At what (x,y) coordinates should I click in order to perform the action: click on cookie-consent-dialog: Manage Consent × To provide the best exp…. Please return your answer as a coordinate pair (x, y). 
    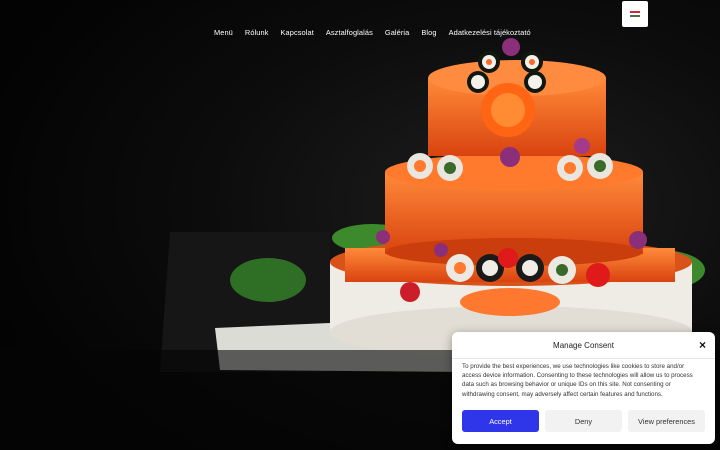
    Looking at the image, I should click on (583, 388).